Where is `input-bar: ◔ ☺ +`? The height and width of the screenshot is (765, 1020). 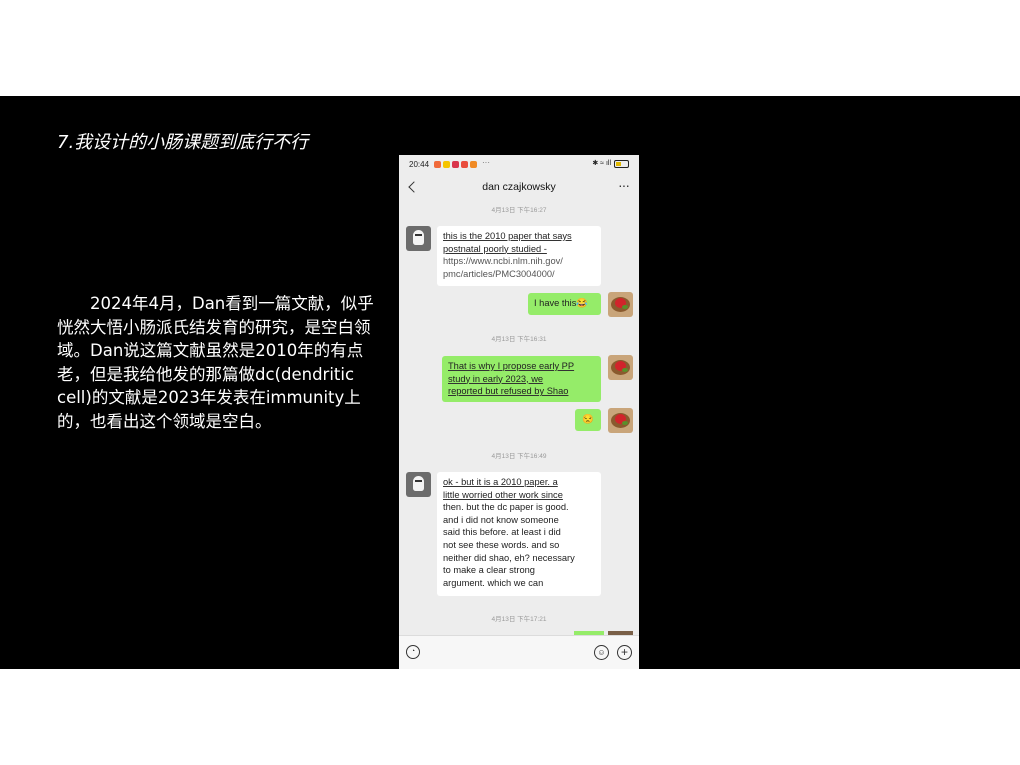
input-bar: ◔ ☺ + is located at coordinates (519, 652).